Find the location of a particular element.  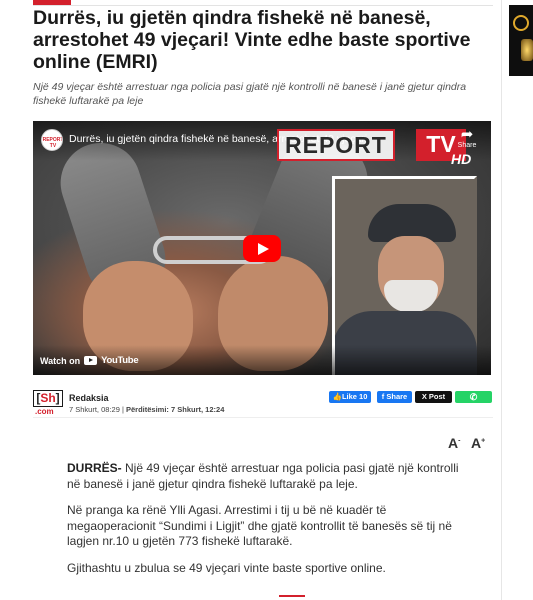

whatsapp-icon: ✆ is located at coordinates (473, 397).